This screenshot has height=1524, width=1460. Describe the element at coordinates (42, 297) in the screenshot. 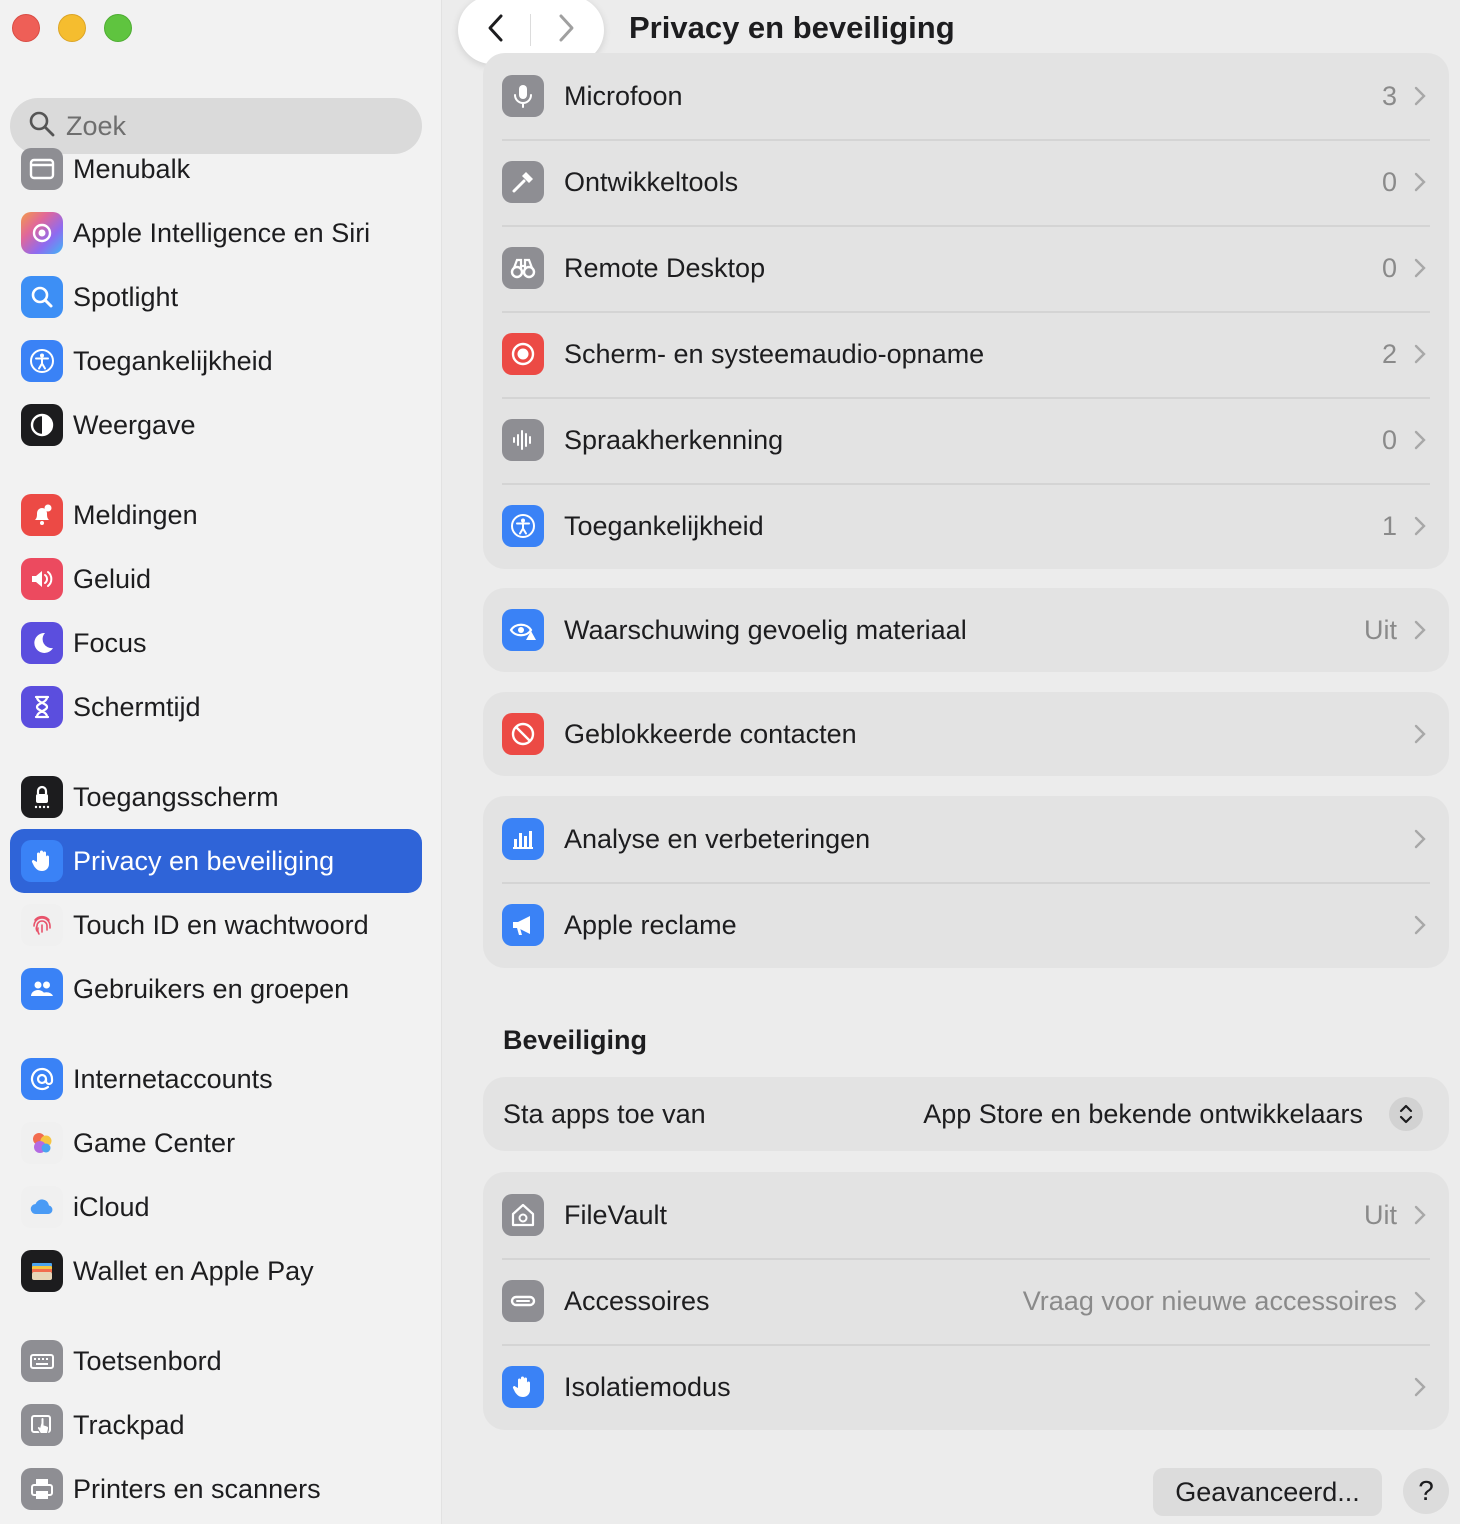

I see `magnifier-icon` at that location.